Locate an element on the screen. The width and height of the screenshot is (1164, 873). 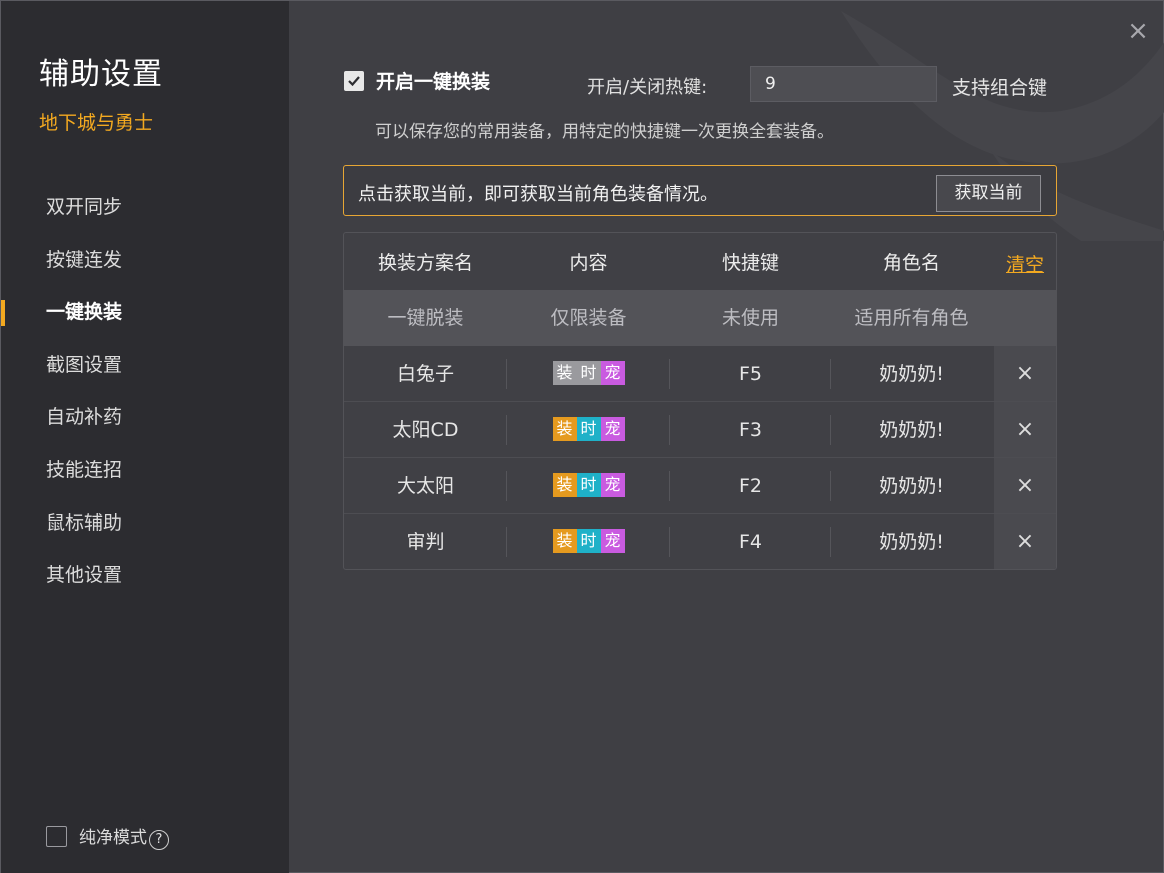
table-row: 审判 装时宠 F4 奶奶奶! × is located at coordinates (700, 541).